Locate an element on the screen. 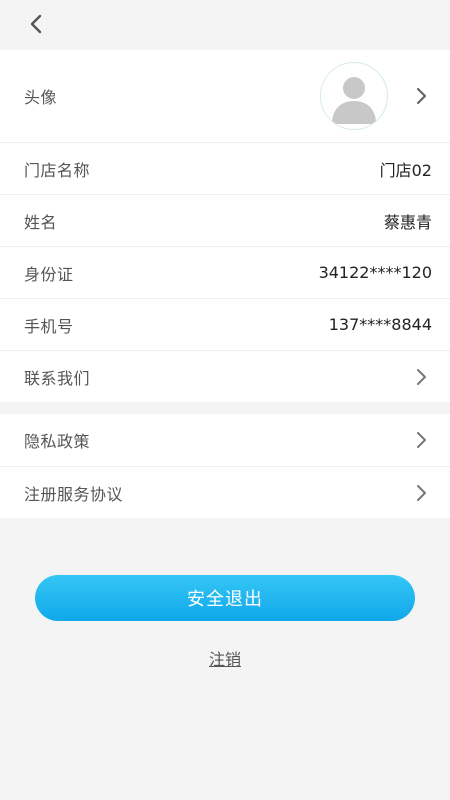 The width and height of the screenshot is (450, 800). service-agreement-row: 注册服务协议 is located at coordinates (225, 492).